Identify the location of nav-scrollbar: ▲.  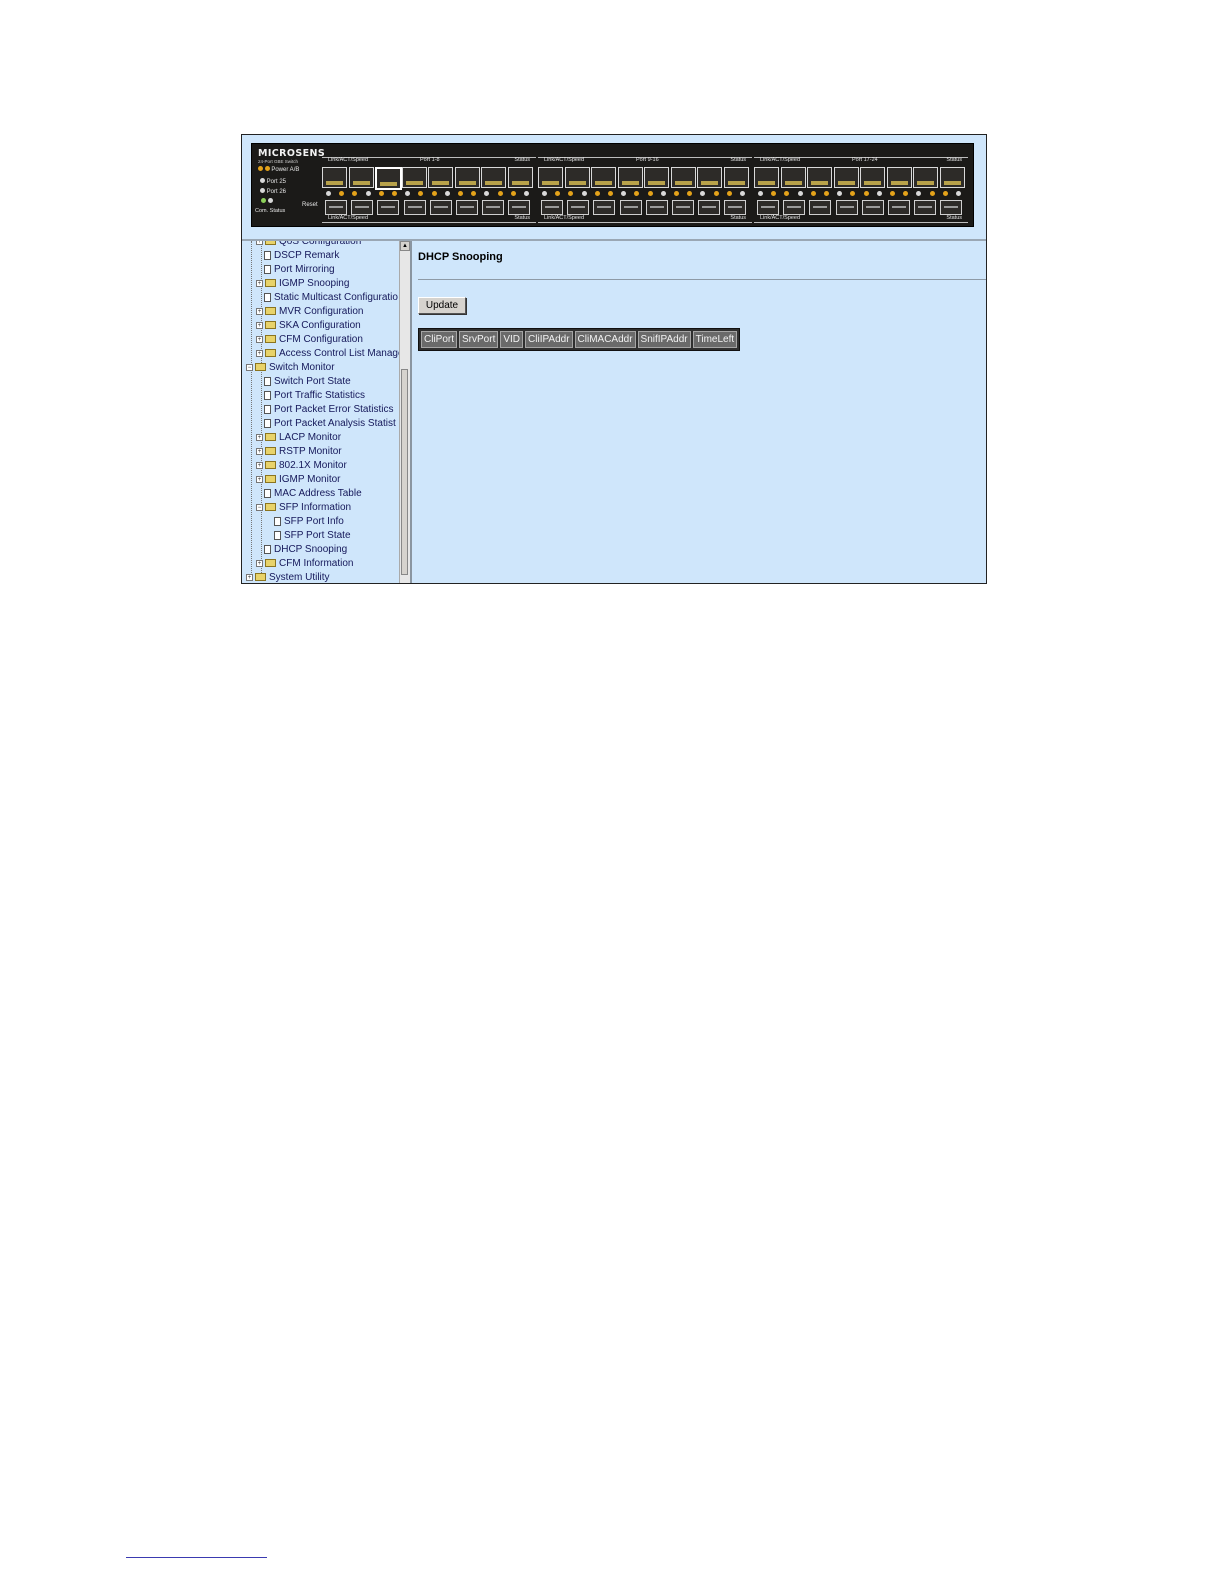
(404, 412).